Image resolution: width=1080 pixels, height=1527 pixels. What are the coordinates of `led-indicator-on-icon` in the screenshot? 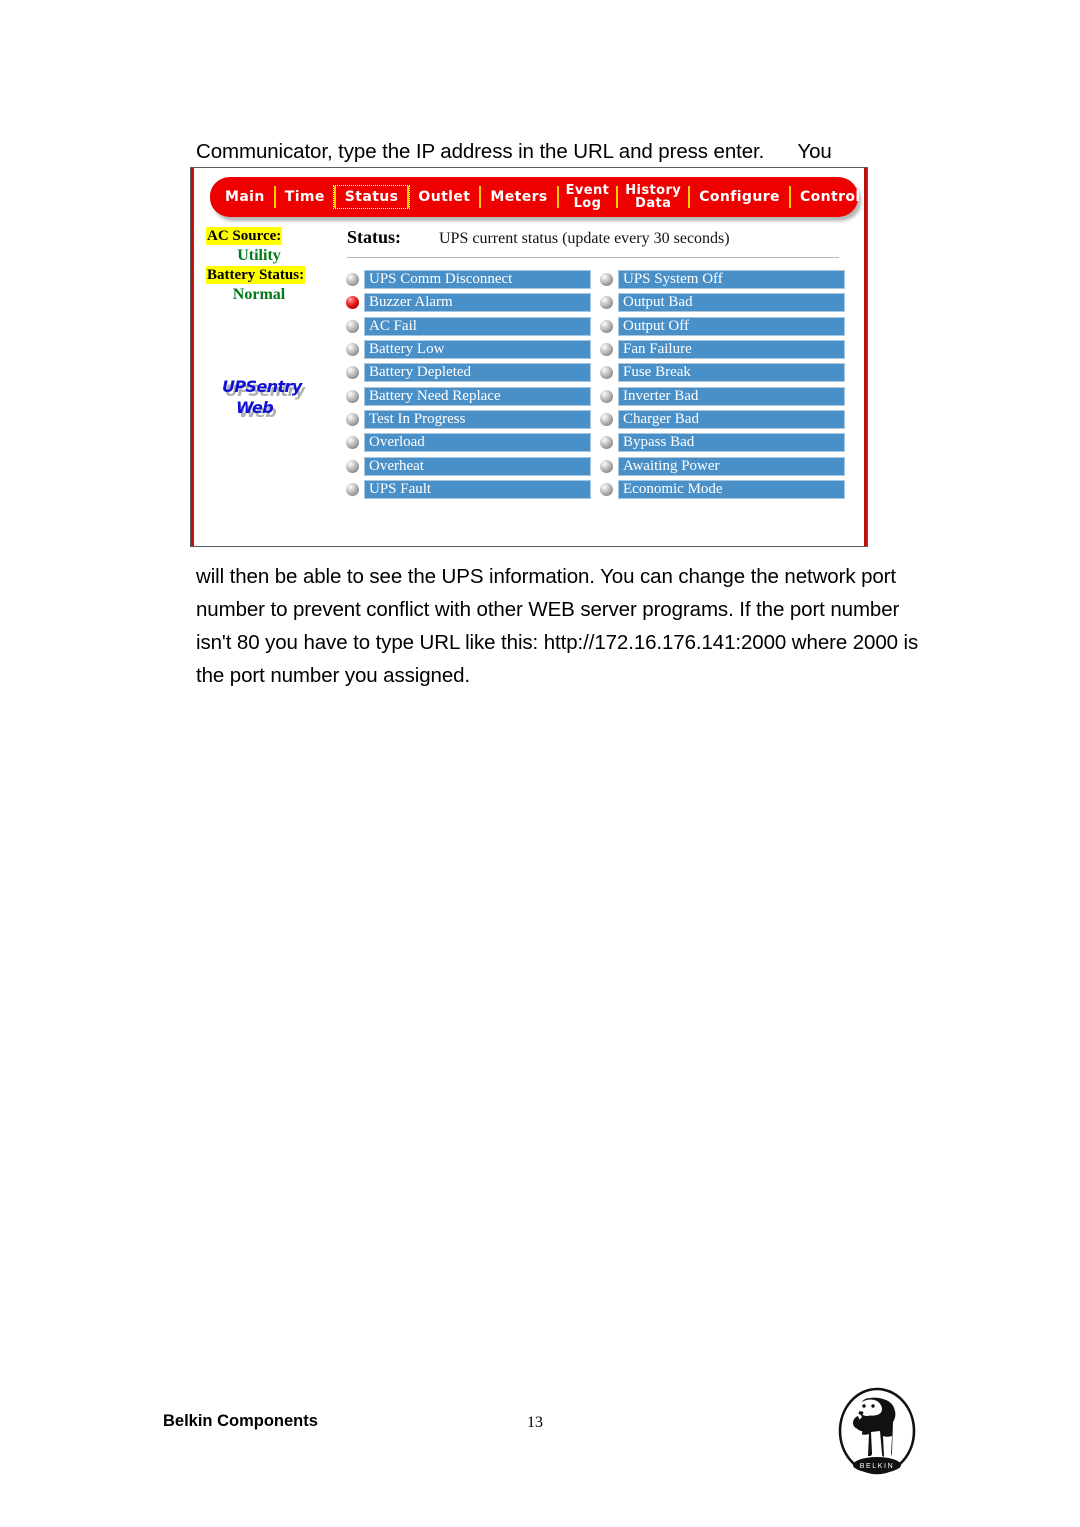 It's located at (352, 303).